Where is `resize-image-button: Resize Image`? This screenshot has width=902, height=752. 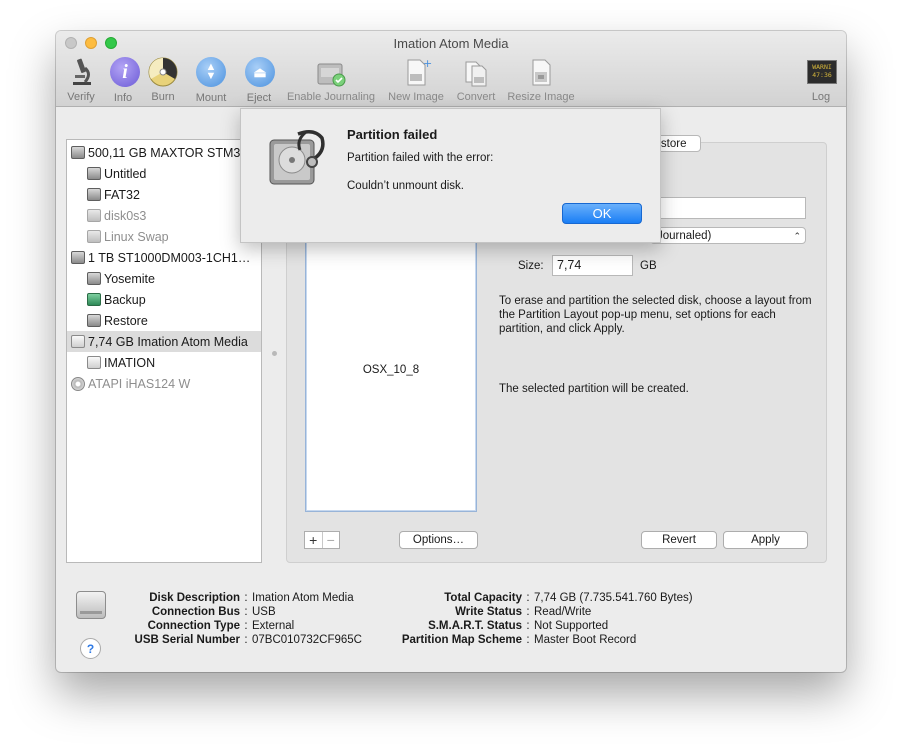 resize-image-button: Resize Image is located at coordinates (541, 80).